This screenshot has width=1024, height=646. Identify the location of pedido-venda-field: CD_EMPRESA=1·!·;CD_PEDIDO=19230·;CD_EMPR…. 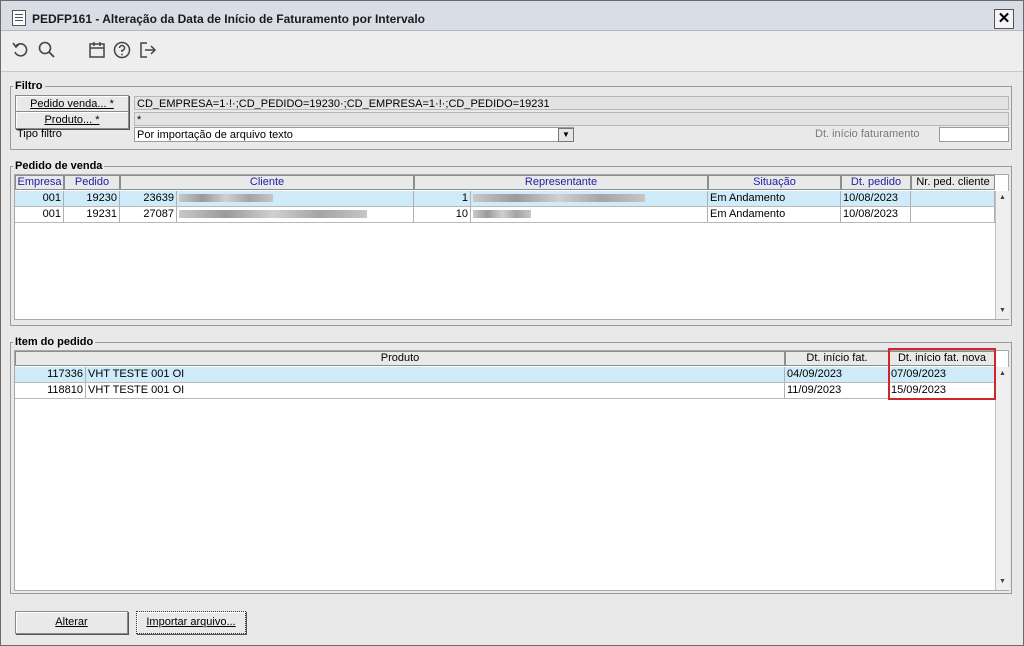
(571, 103).